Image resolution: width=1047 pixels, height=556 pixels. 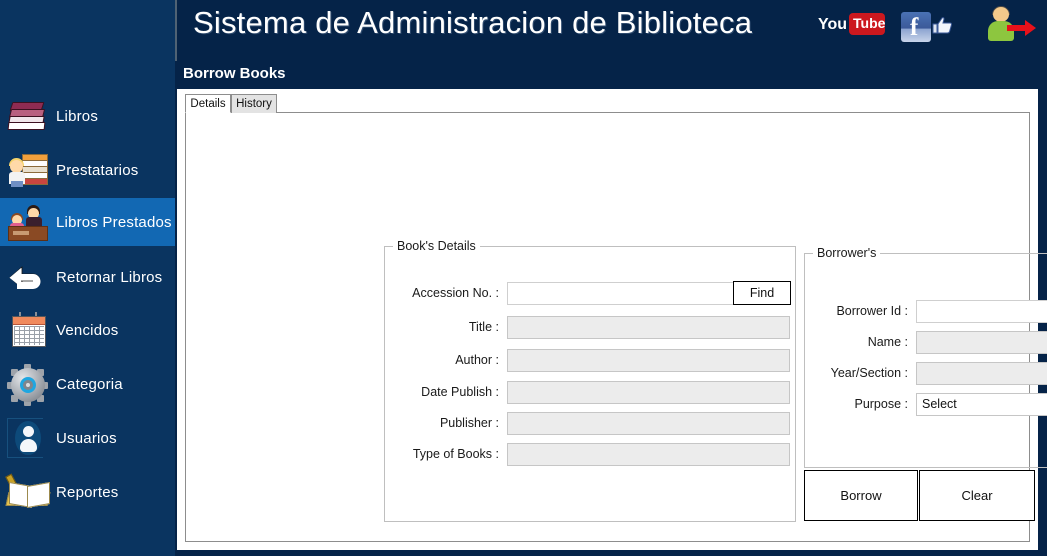 I want to click on year-section-row: Year/Section :, so click(x=934, y=373).